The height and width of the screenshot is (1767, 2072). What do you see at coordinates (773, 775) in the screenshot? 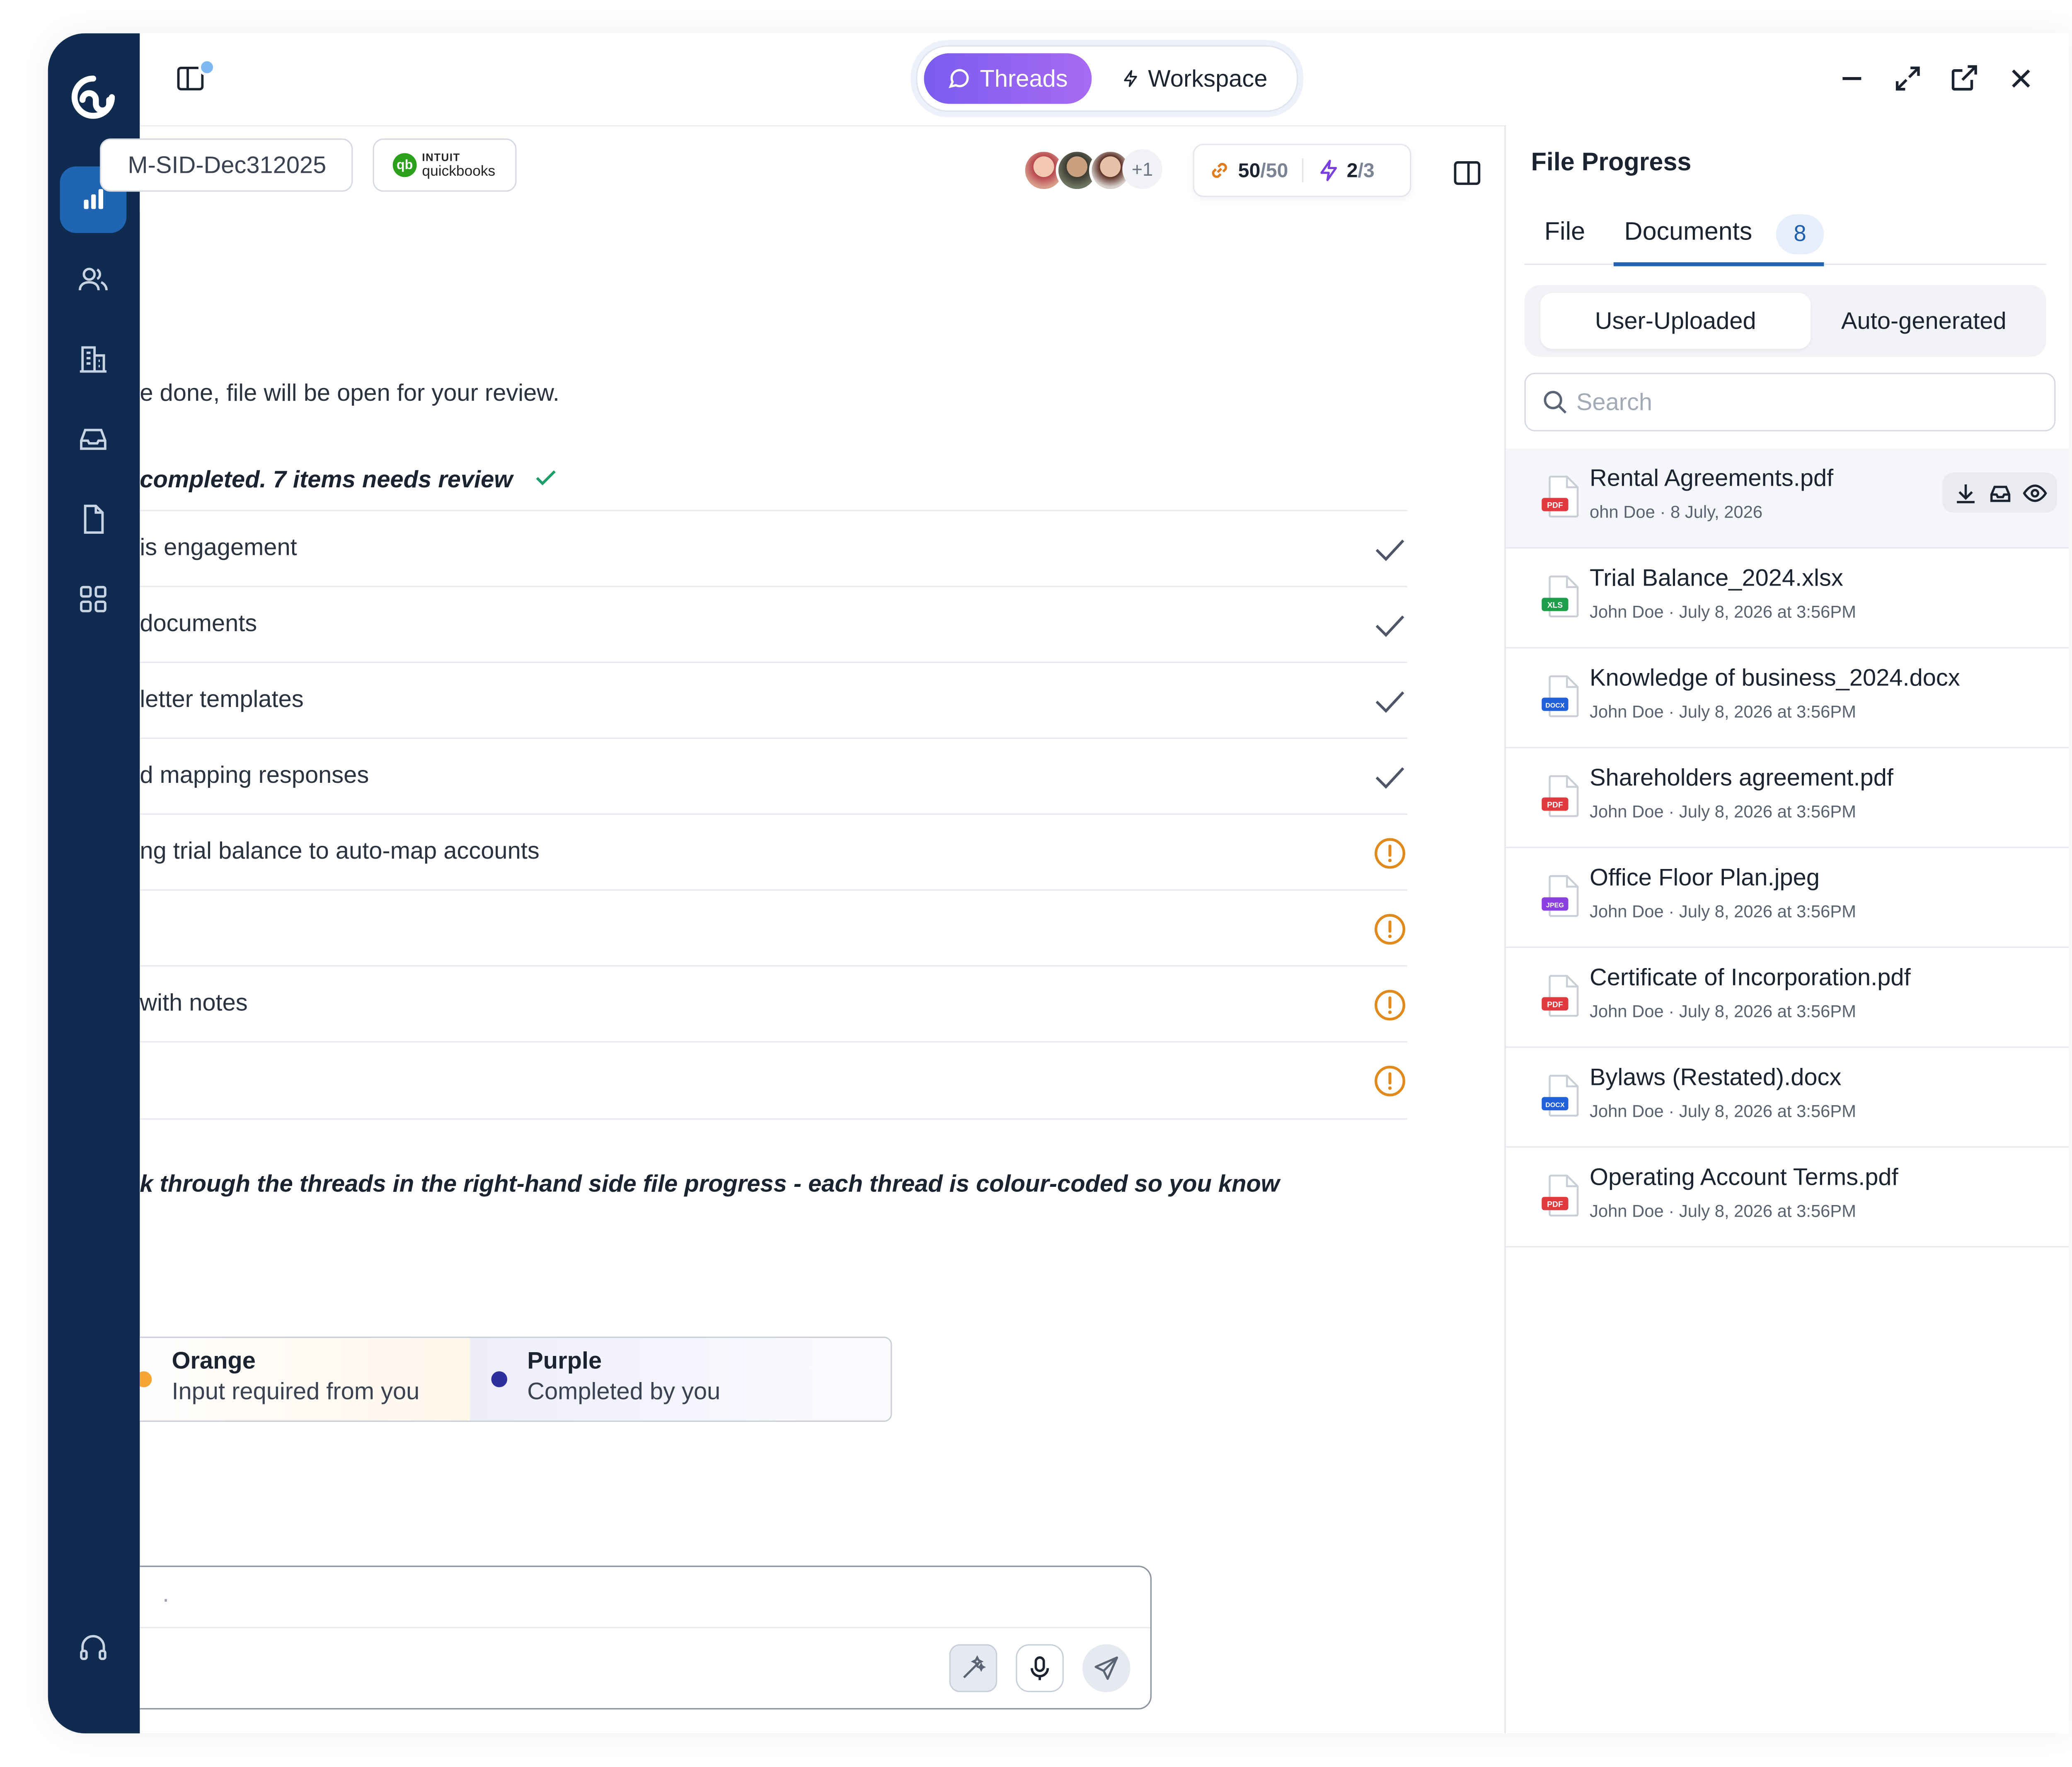
I see `checklist-item: d mapping responses` at bounding box center [773, 775].